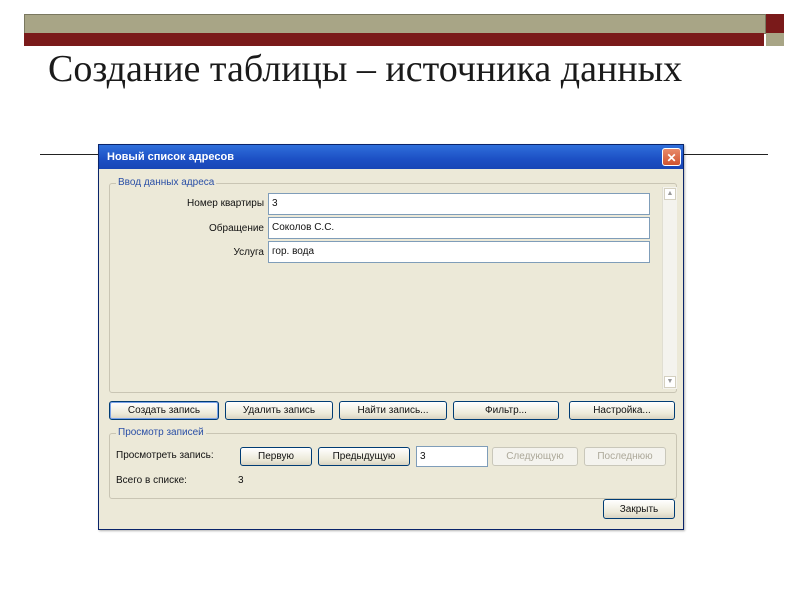  Describe the element at coordinates (391, 157) in the screenshot. I see `dialog-titlebar: Новый список адресов ✕` at that location.